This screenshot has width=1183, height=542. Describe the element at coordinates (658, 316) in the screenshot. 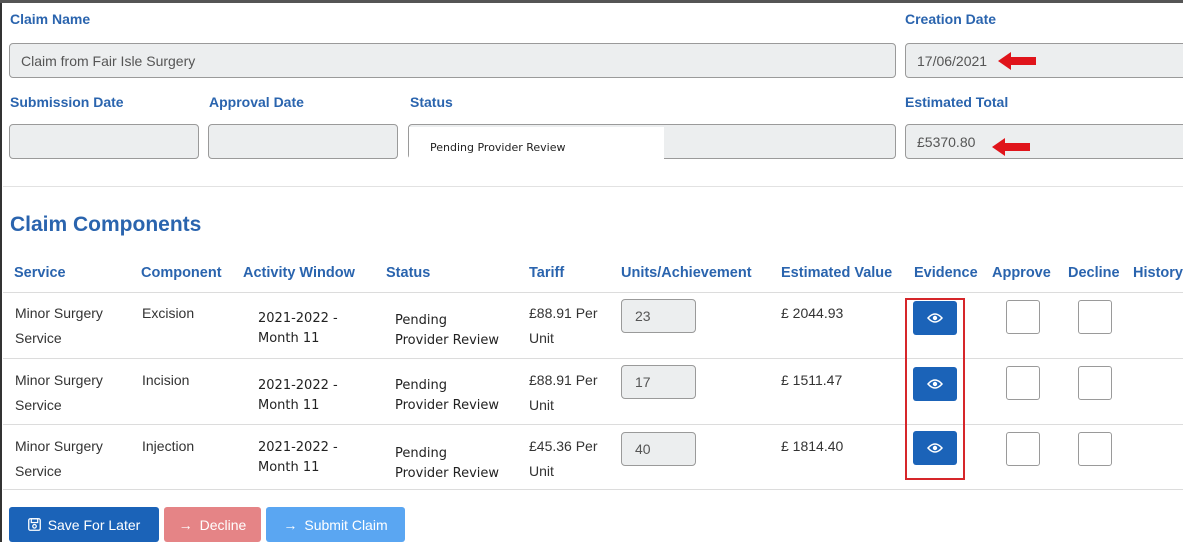

I see `units-input: 23` at that location.